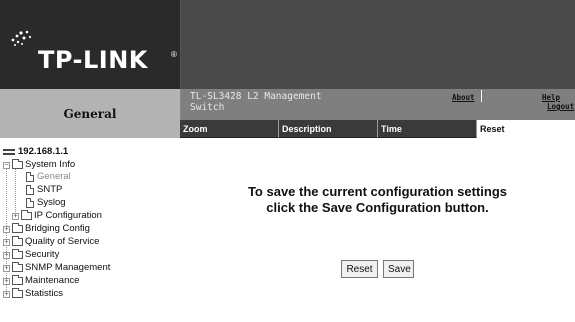 Image resolution: width=575 pixels, height=322 pixels. What do you see at coordinates (68, 267) in the screenshot?
I see `tree-item-label: SNMP Management` at bounding box center [68, 267].